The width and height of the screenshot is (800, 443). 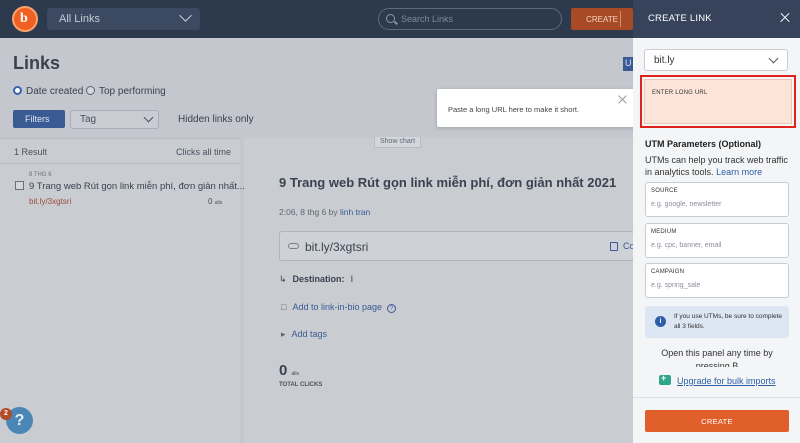 What do you see at coordinates (660, 321) in the screenshot?
I see `info-icon: i` at bounding box center [660, 321].